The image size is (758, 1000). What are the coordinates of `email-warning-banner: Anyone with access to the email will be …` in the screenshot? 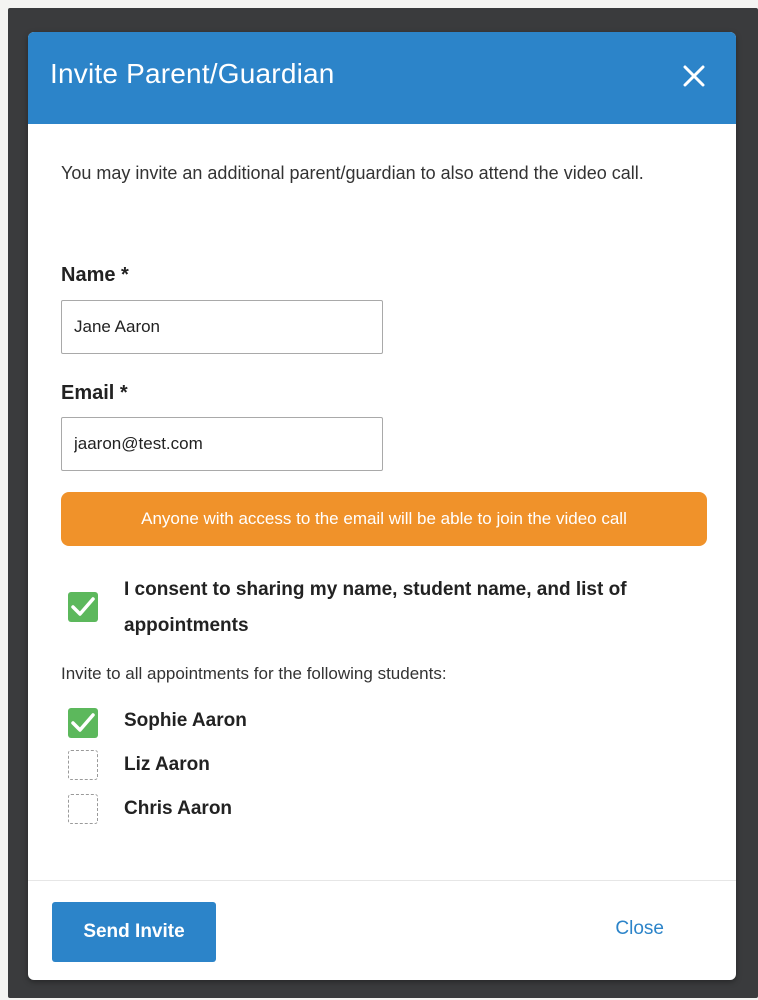 It's located at (384, 519).